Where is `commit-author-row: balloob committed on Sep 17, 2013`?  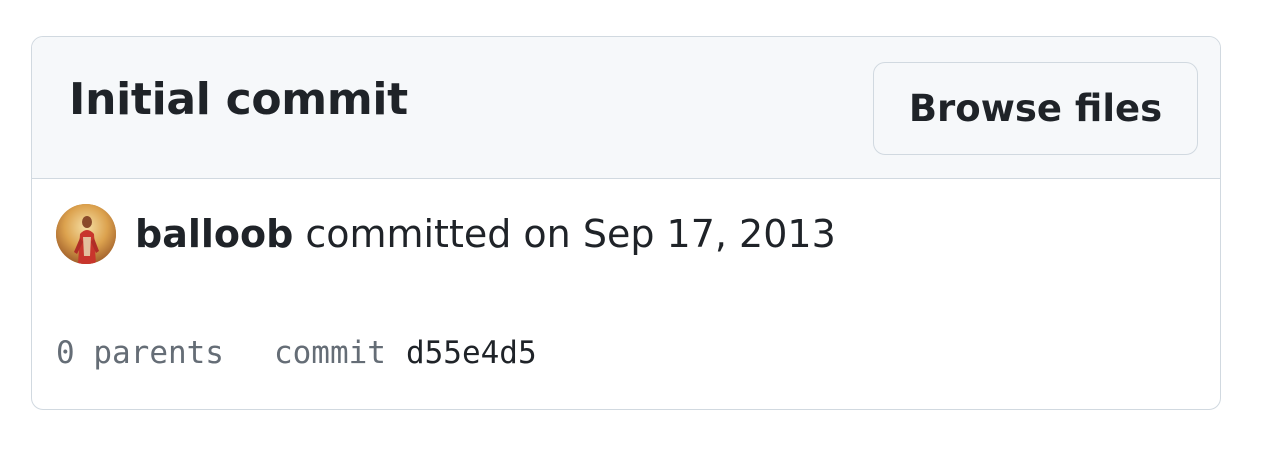 commit-author-row: balloob committed on Sep 17, 2013 is located at coordinates (446, 234).